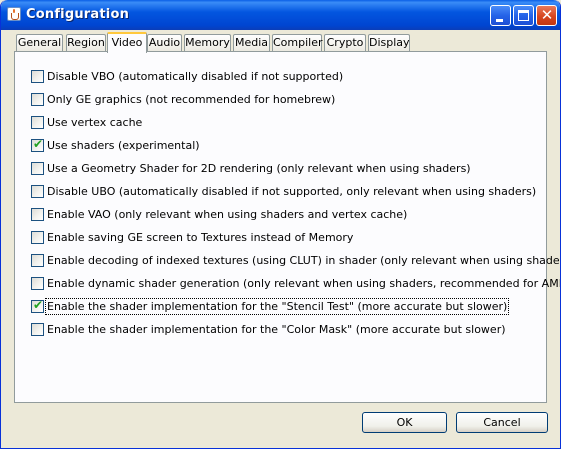 This screenshot has height=449, width=561. I want to click on tab-media: Media, so click(251, 43).